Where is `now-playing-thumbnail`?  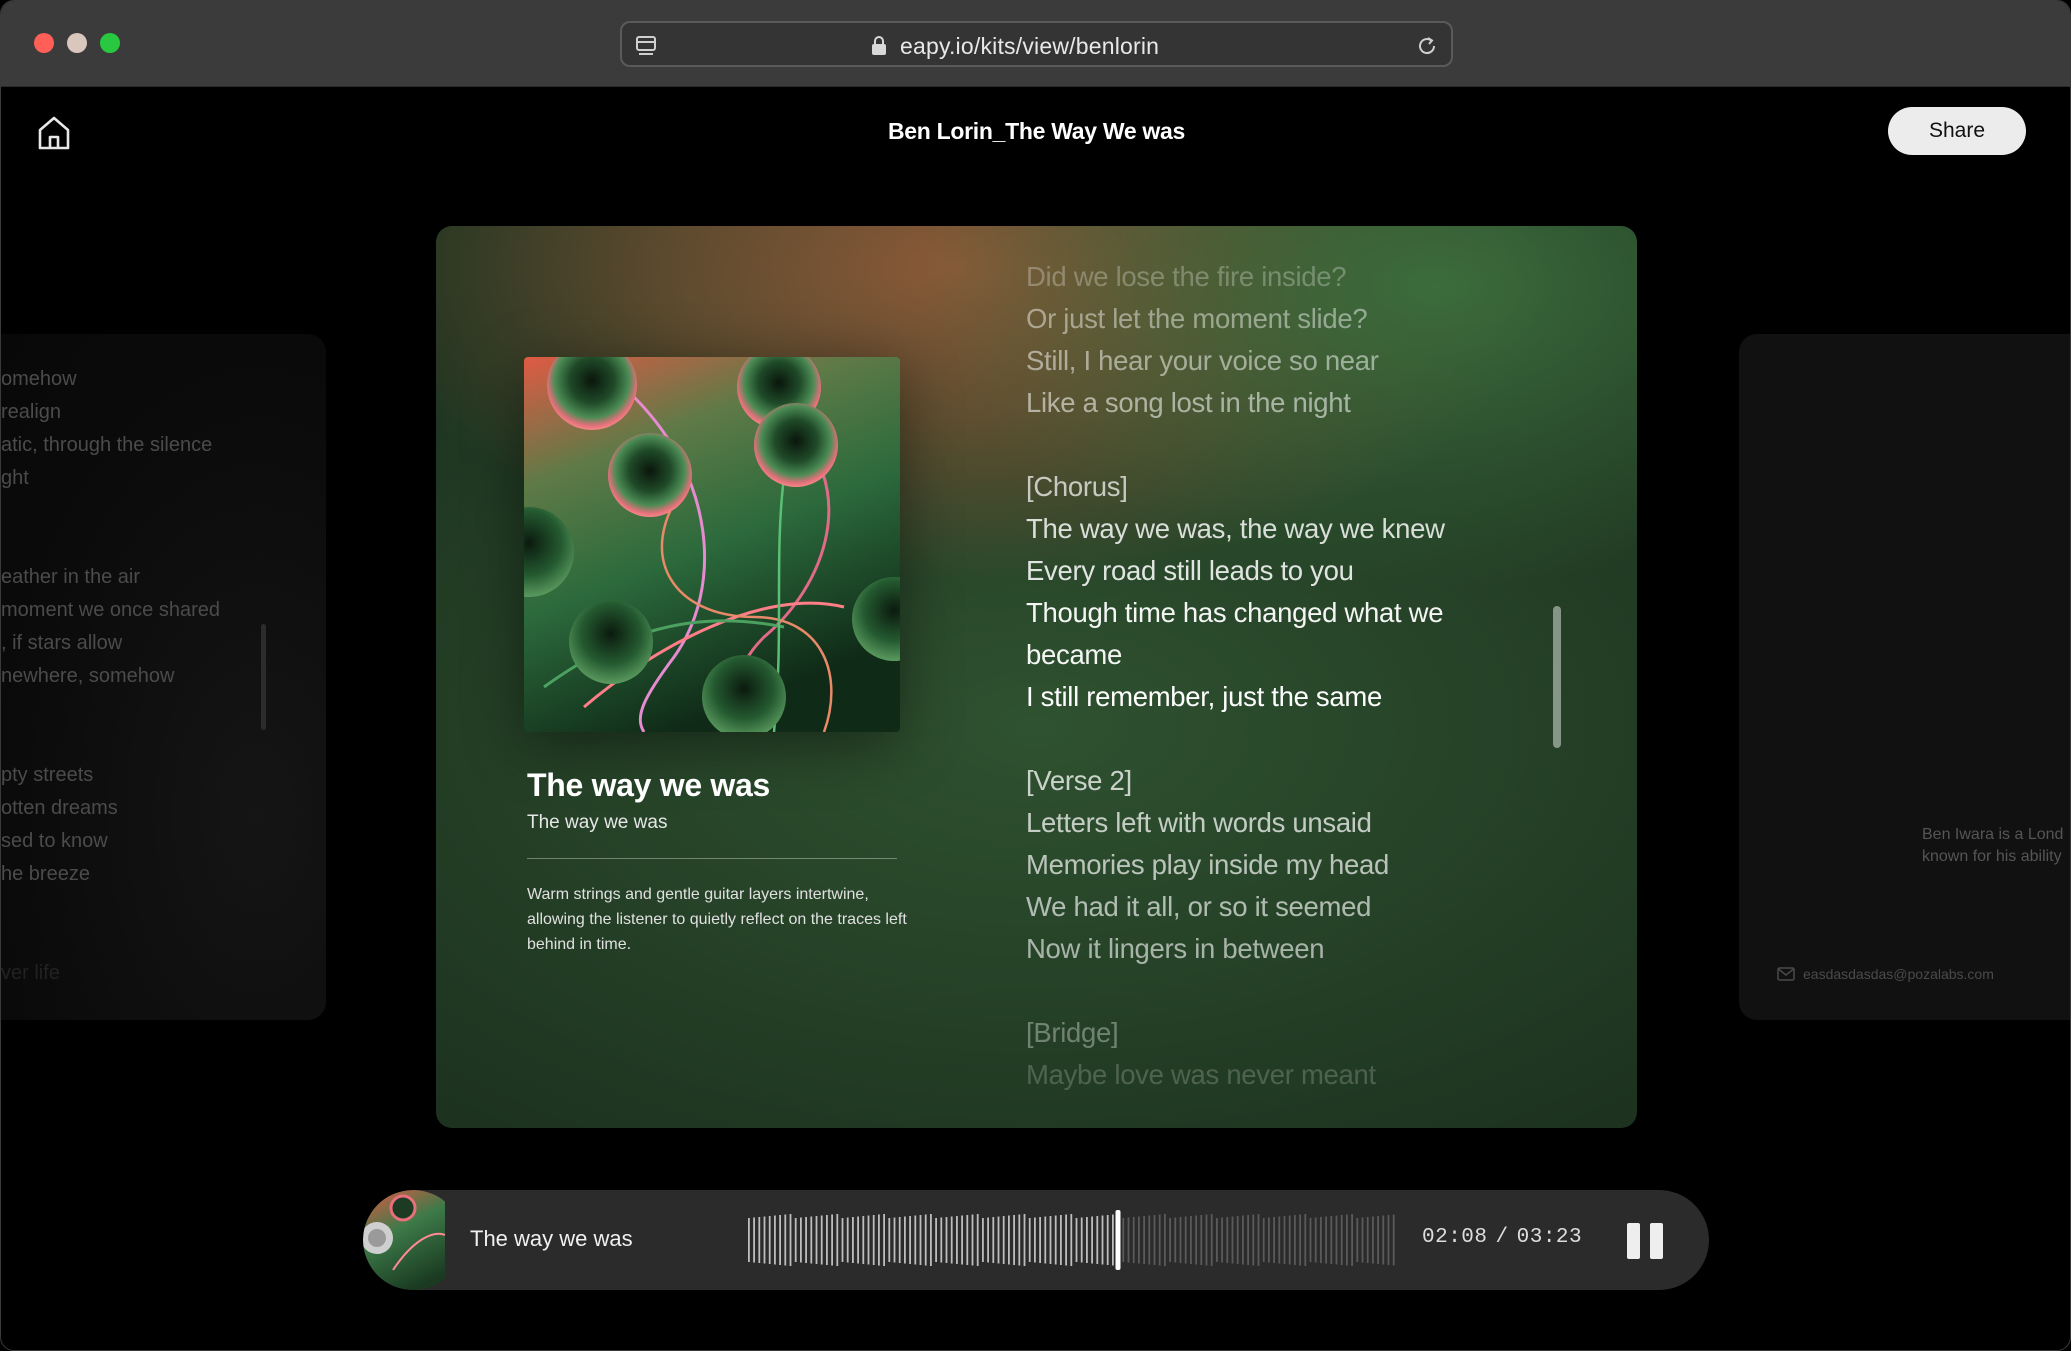 now-playing-thumbnail is located at coordinates (404, 1240).